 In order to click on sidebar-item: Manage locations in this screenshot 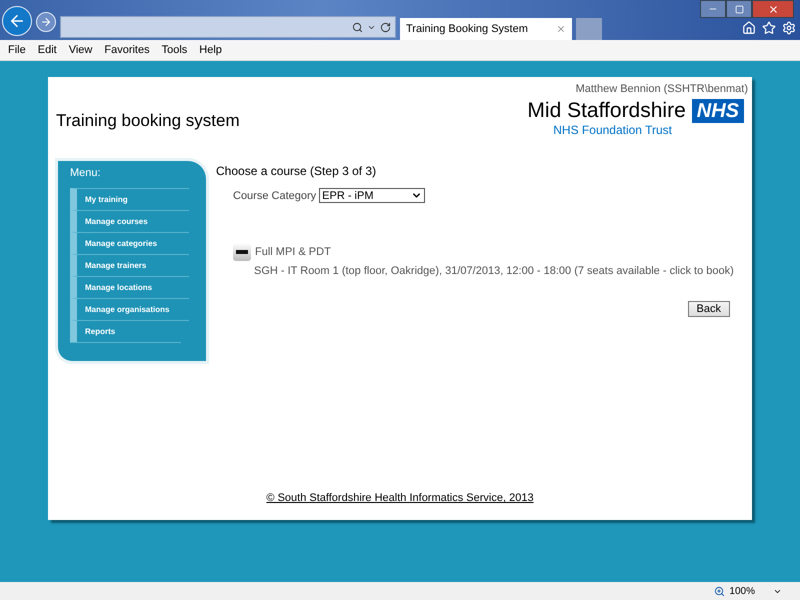, I will do `click(129, 287)`.